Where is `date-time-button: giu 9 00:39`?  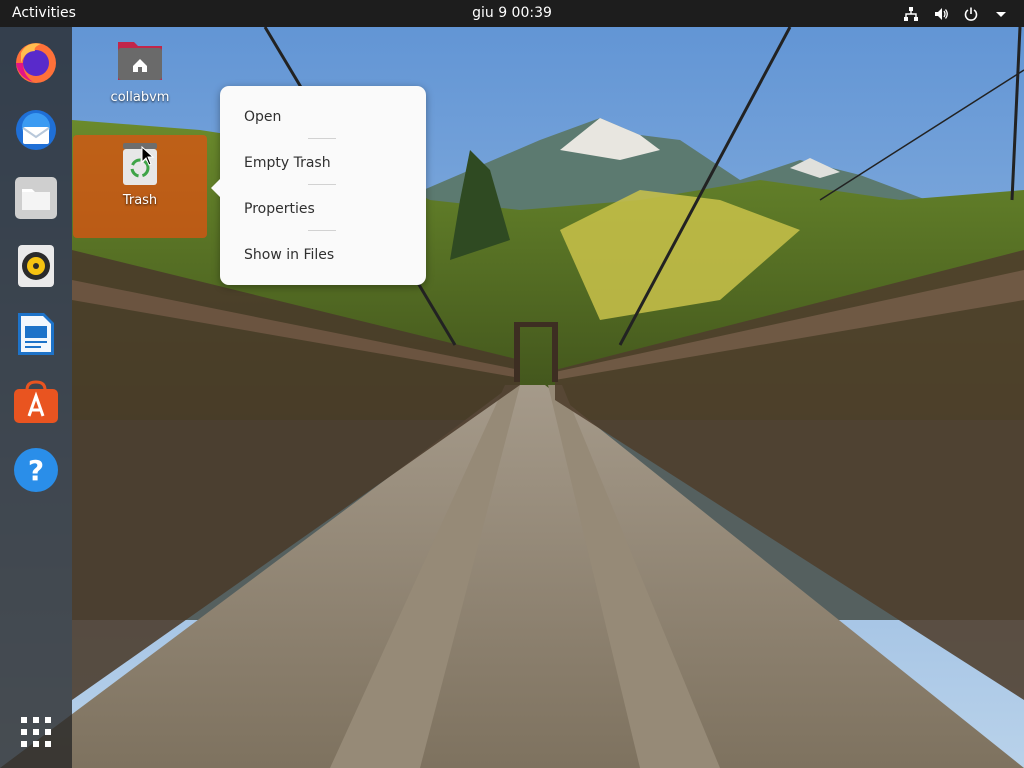
date-time-button: giu 9 00:39 is located at coordinates (512, 13).